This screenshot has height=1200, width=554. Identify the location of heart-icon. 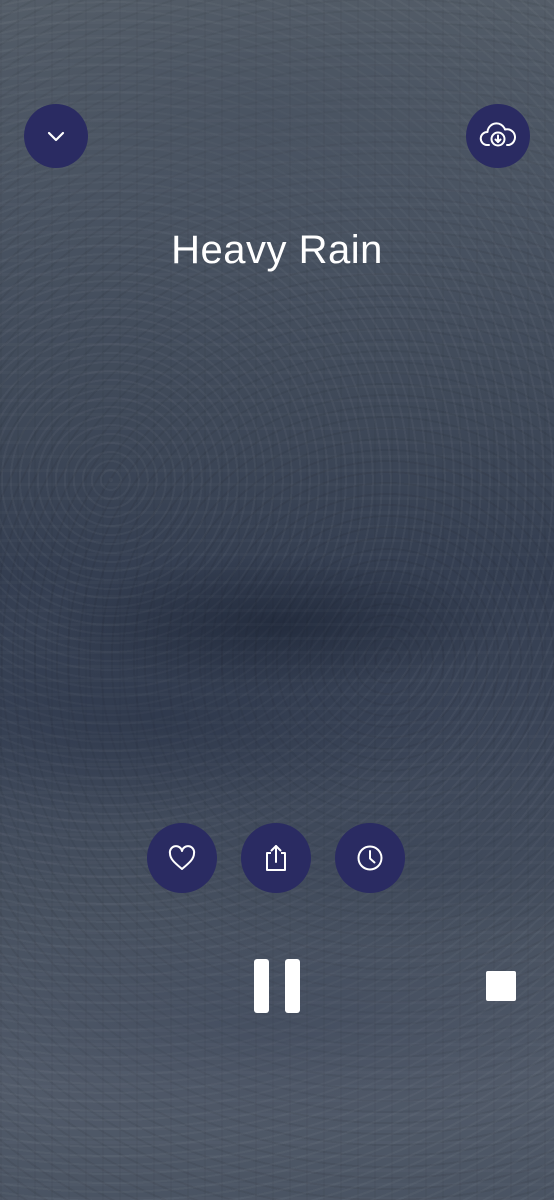
(182, 857).